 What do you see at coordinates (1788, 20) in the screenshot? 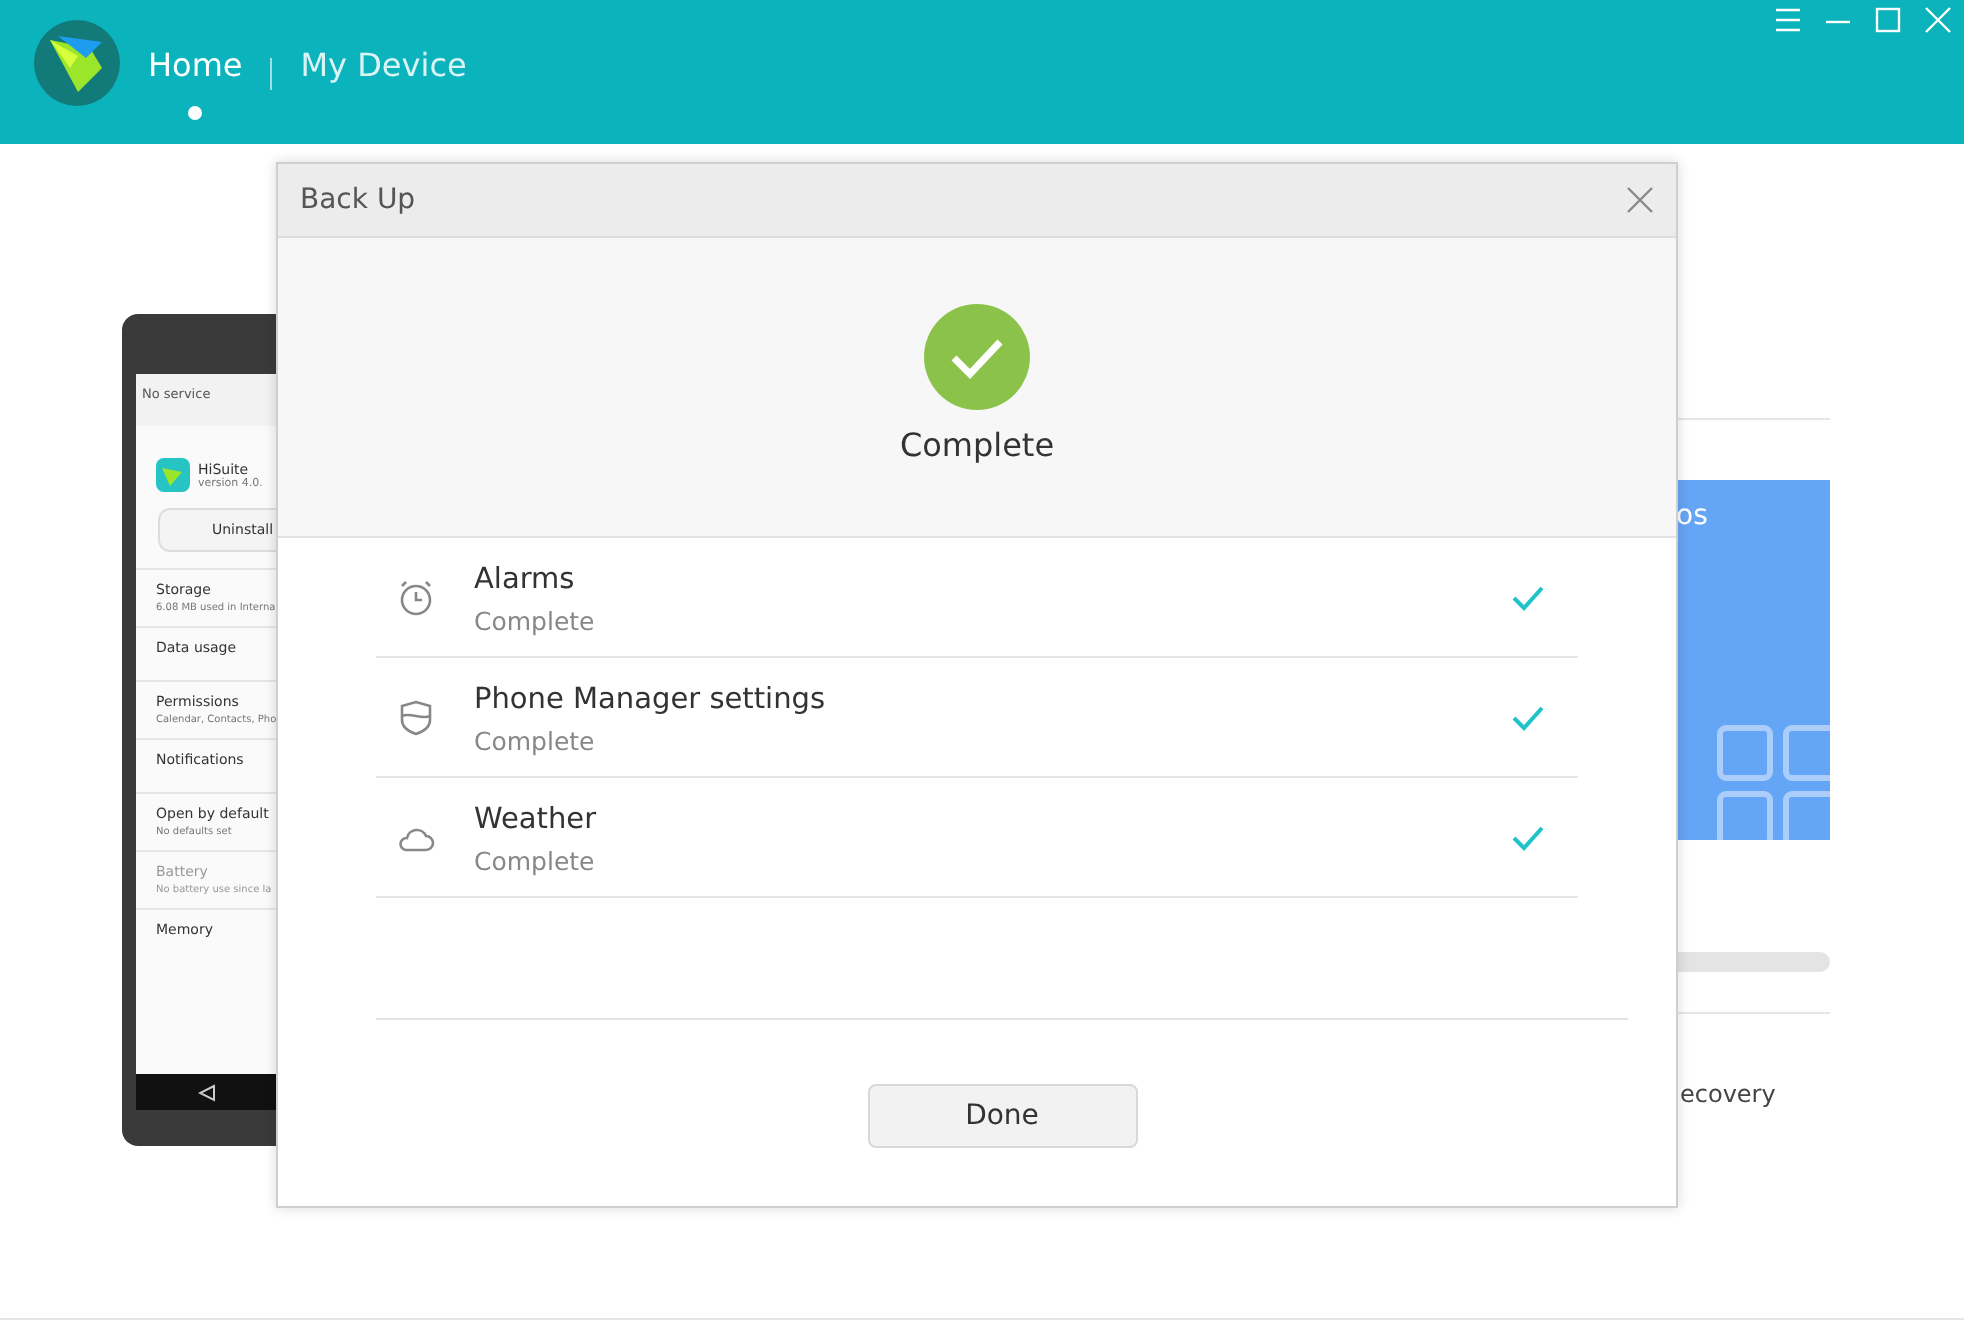
I see `menu-icon` at bounding box center [1788, 20].